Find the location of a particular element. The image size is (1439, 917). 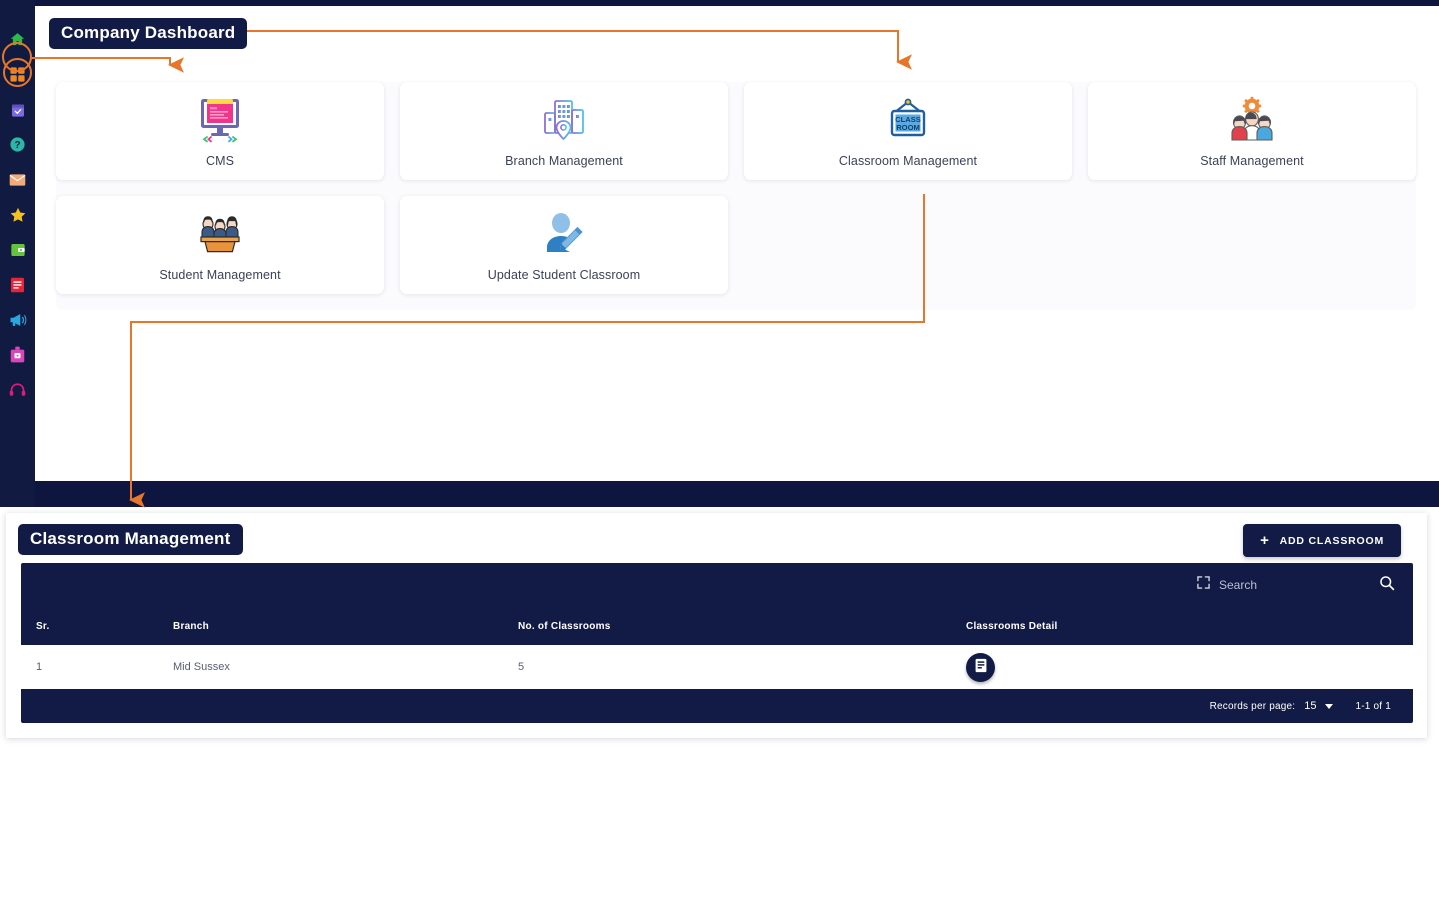

help-circle-icon: ? is located at coordinates (17, 144).